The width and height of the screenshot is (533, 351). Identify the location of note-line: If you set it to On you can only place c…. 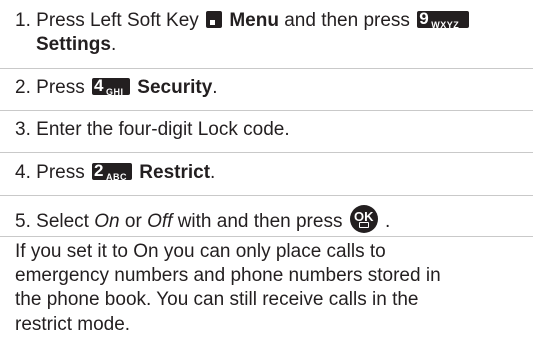
(200, 251).